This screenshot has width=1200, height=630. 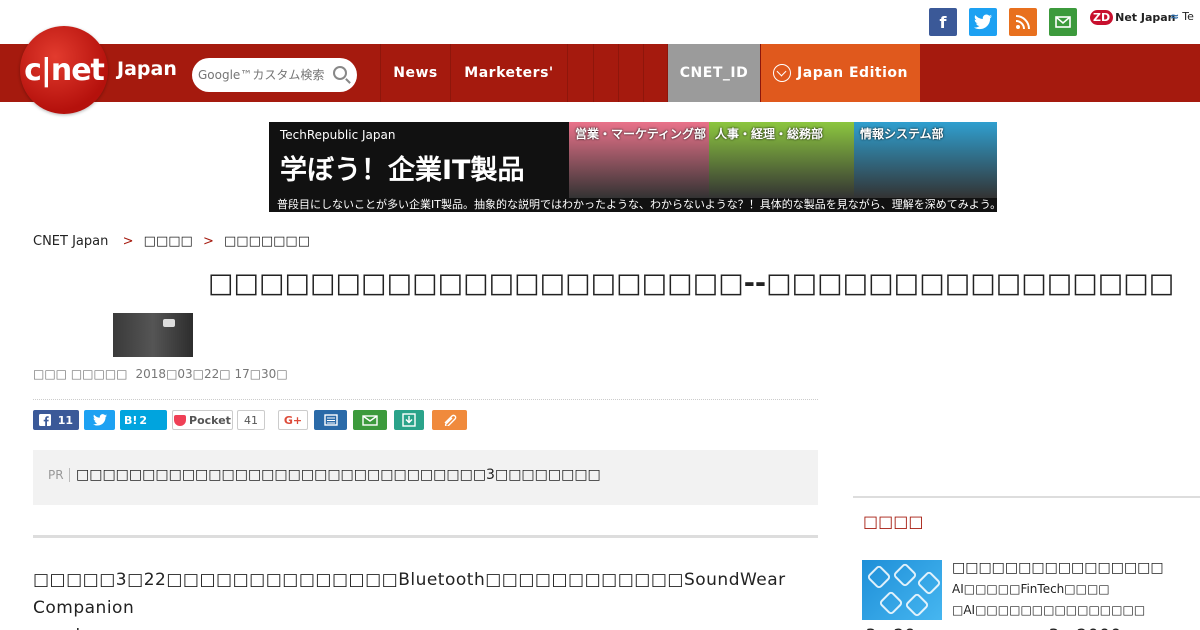 I want to click on sidebar-divider, so click(x=1026, y=497).